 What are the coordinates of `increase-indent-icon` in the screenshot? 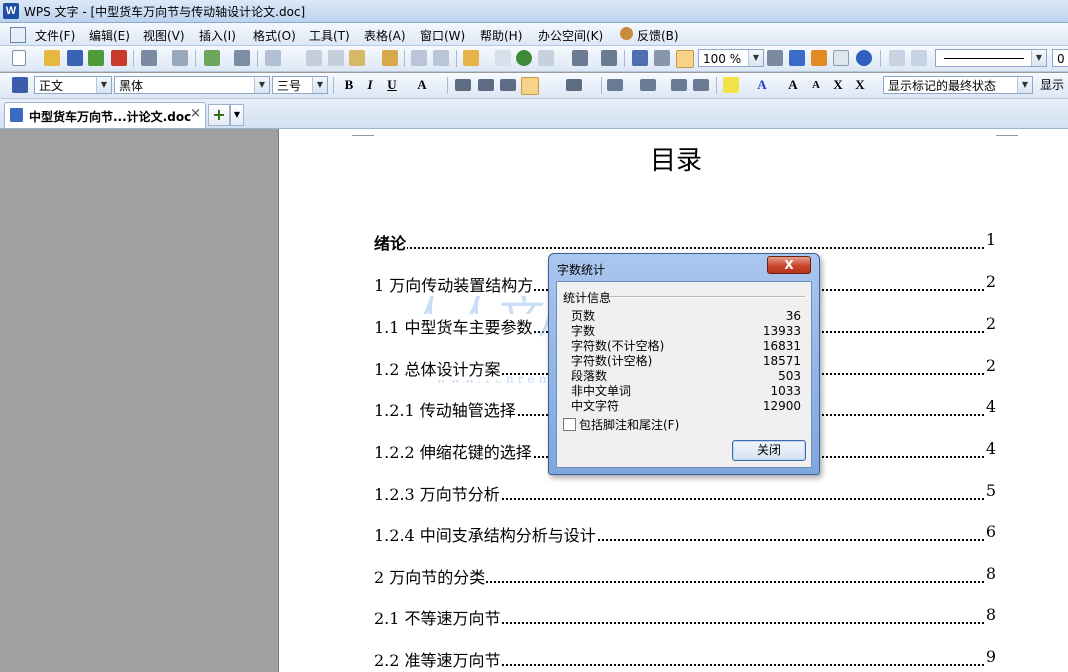 It's located at (701, 85).